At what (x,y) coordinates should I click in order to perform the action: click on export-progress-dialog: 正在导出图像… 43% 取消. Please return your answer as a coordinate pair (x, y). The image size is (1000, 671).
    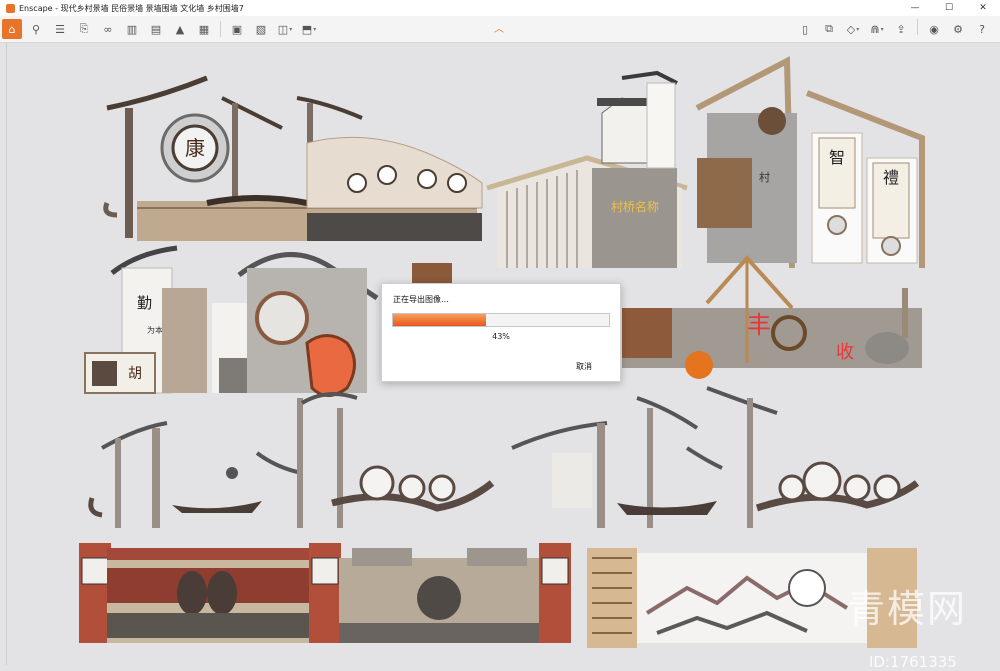
    Looking at the image, I should click on (501, 332).